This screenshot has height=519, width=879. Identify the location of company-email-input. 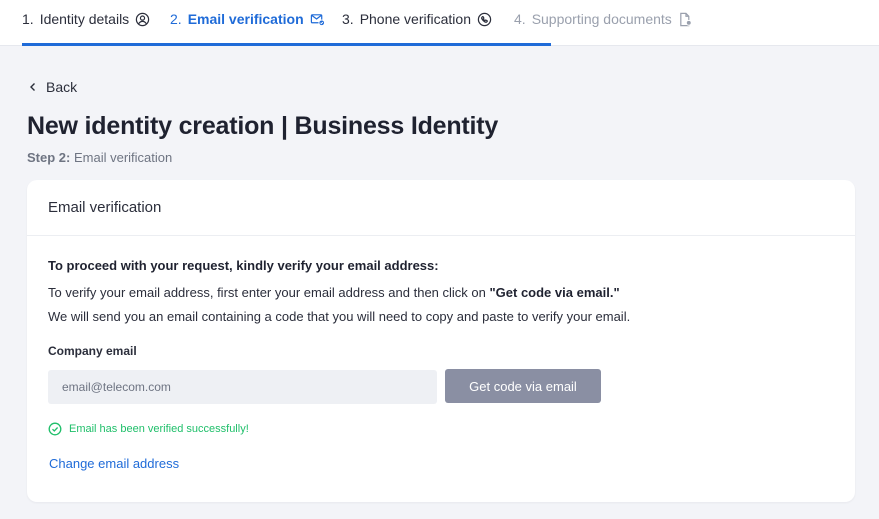
(242, 387).